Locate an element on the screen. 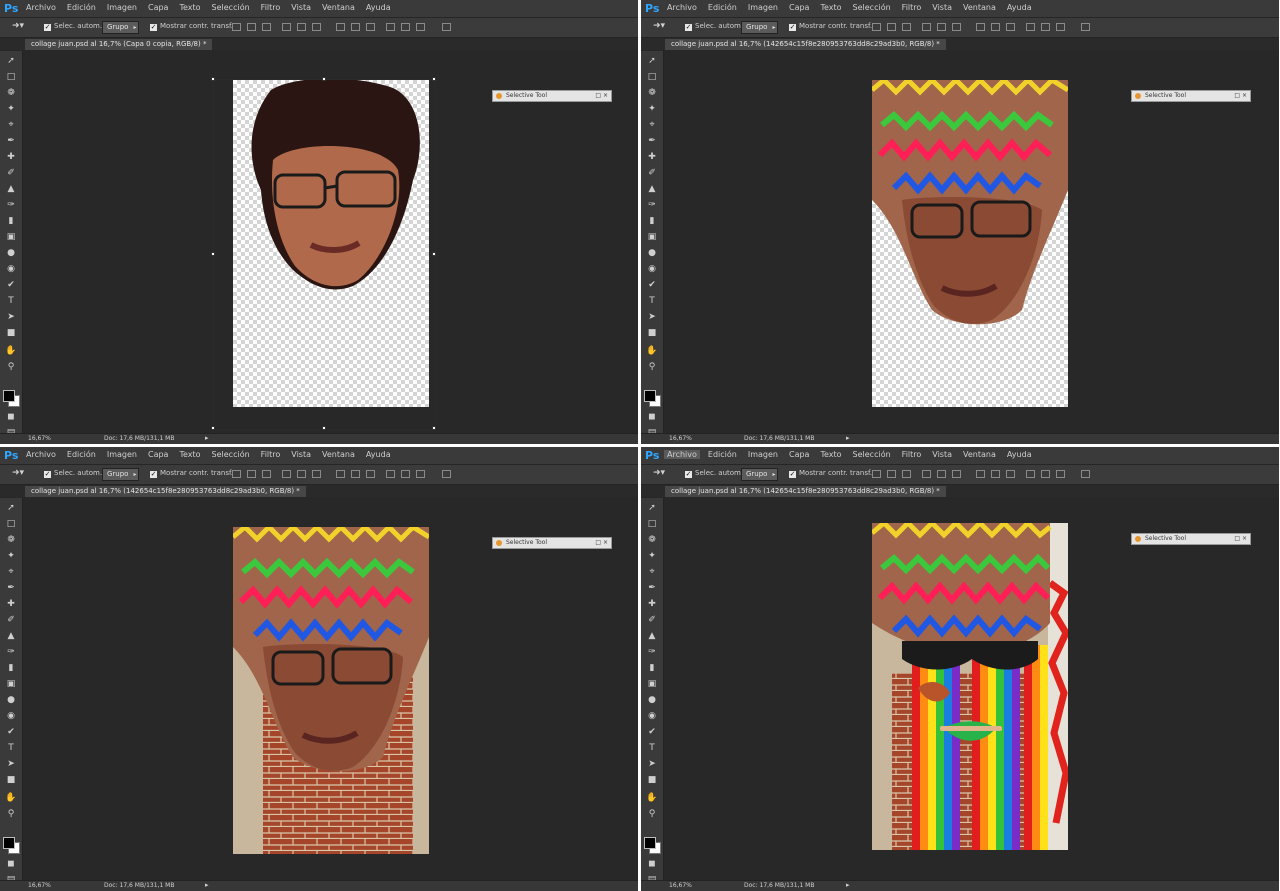  healing-brush-tool-icon: ✚ is located at coordinates (11, 157).